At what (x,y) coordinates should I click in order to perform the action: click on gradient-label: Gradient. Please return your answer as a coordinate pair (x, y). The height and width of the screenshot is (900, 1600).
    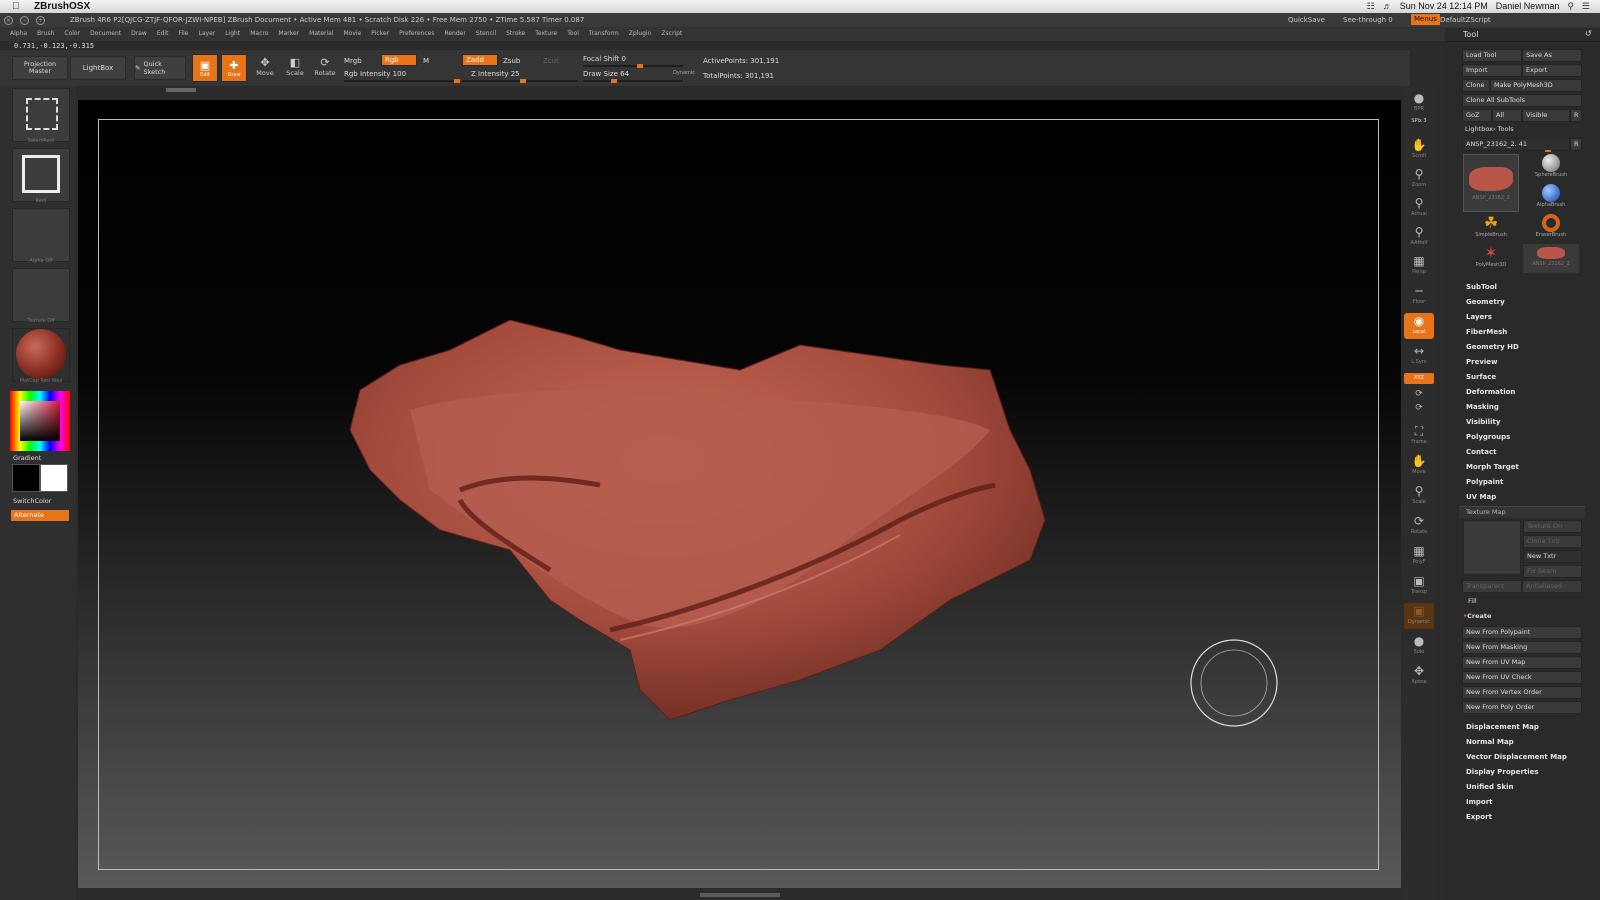
    Looking at the image, I should click on (27, 458).